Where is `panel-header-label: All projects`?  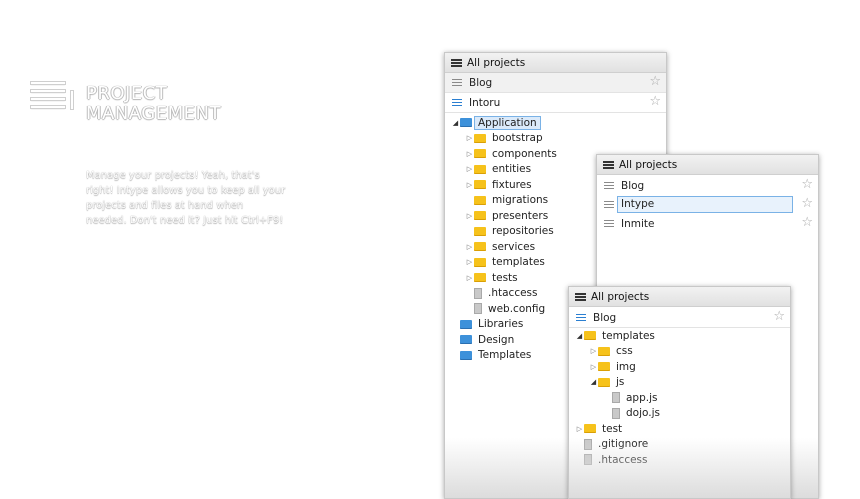 panel-header-label: All projects is located at coordinates (496, 62).